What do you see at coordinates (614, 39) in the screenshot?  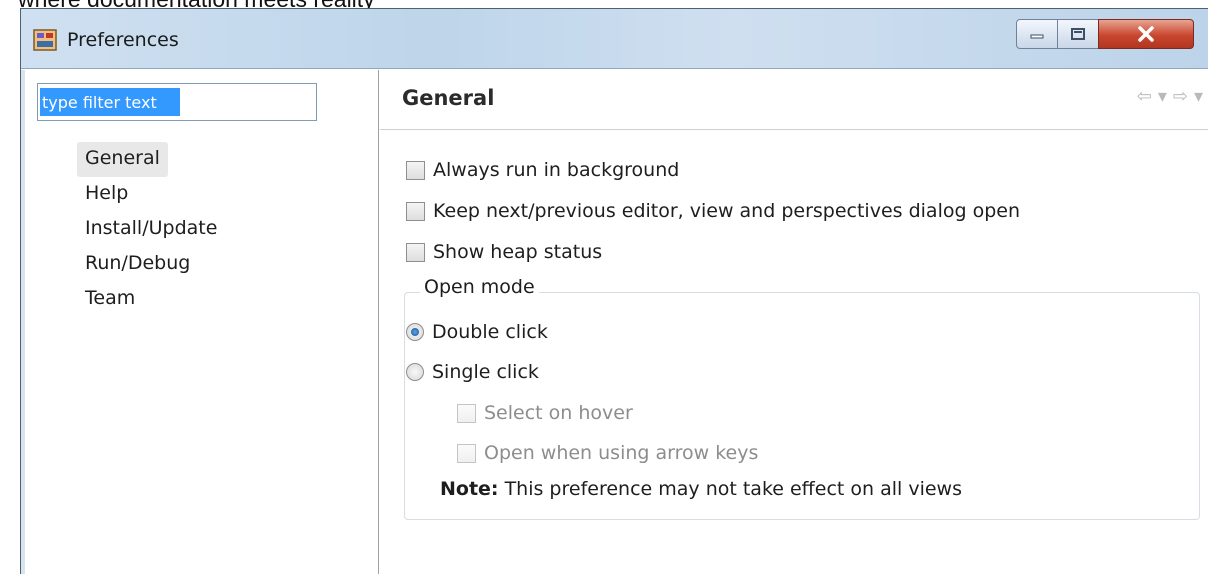 I see `title-bar: Preferences` at bounding box center [614, 39].